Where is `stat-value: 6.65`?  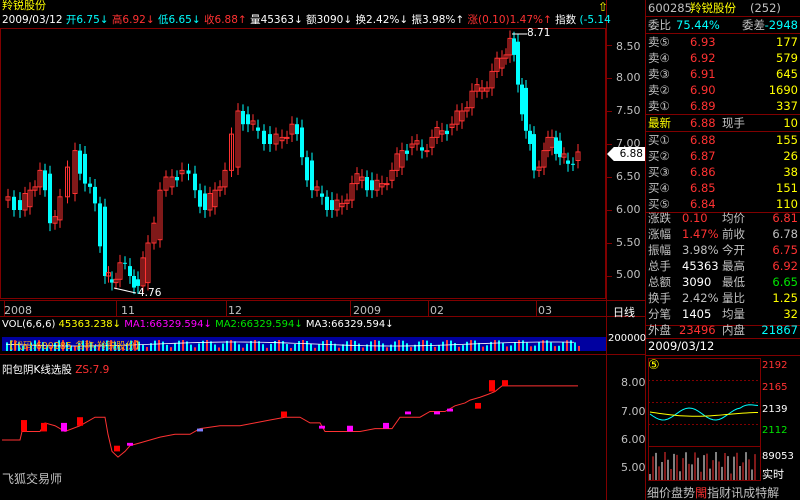
stat-value: 6.65 is located at coordinates (785, 282).